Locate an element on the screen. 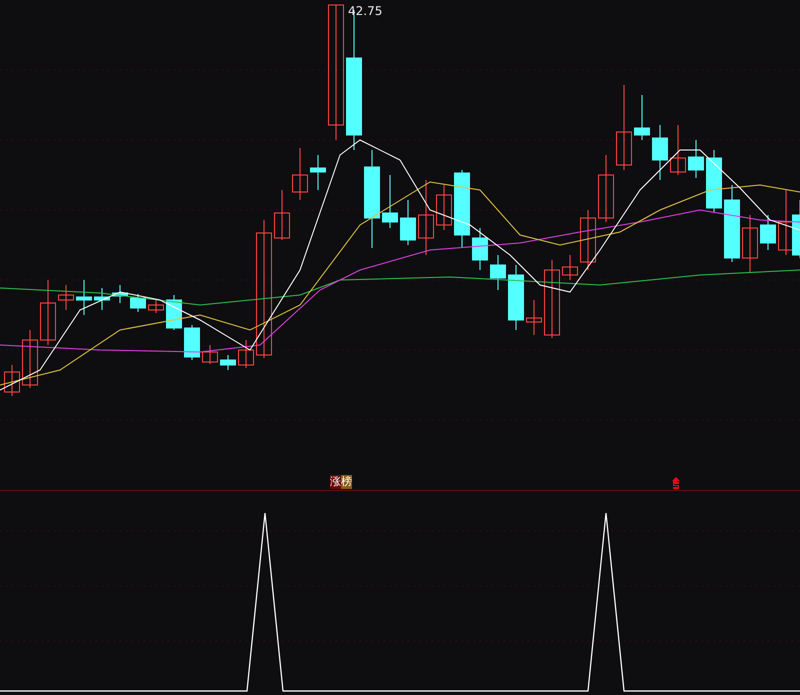  rise-tag: 涨榜 is located at coordinates (341, 482).